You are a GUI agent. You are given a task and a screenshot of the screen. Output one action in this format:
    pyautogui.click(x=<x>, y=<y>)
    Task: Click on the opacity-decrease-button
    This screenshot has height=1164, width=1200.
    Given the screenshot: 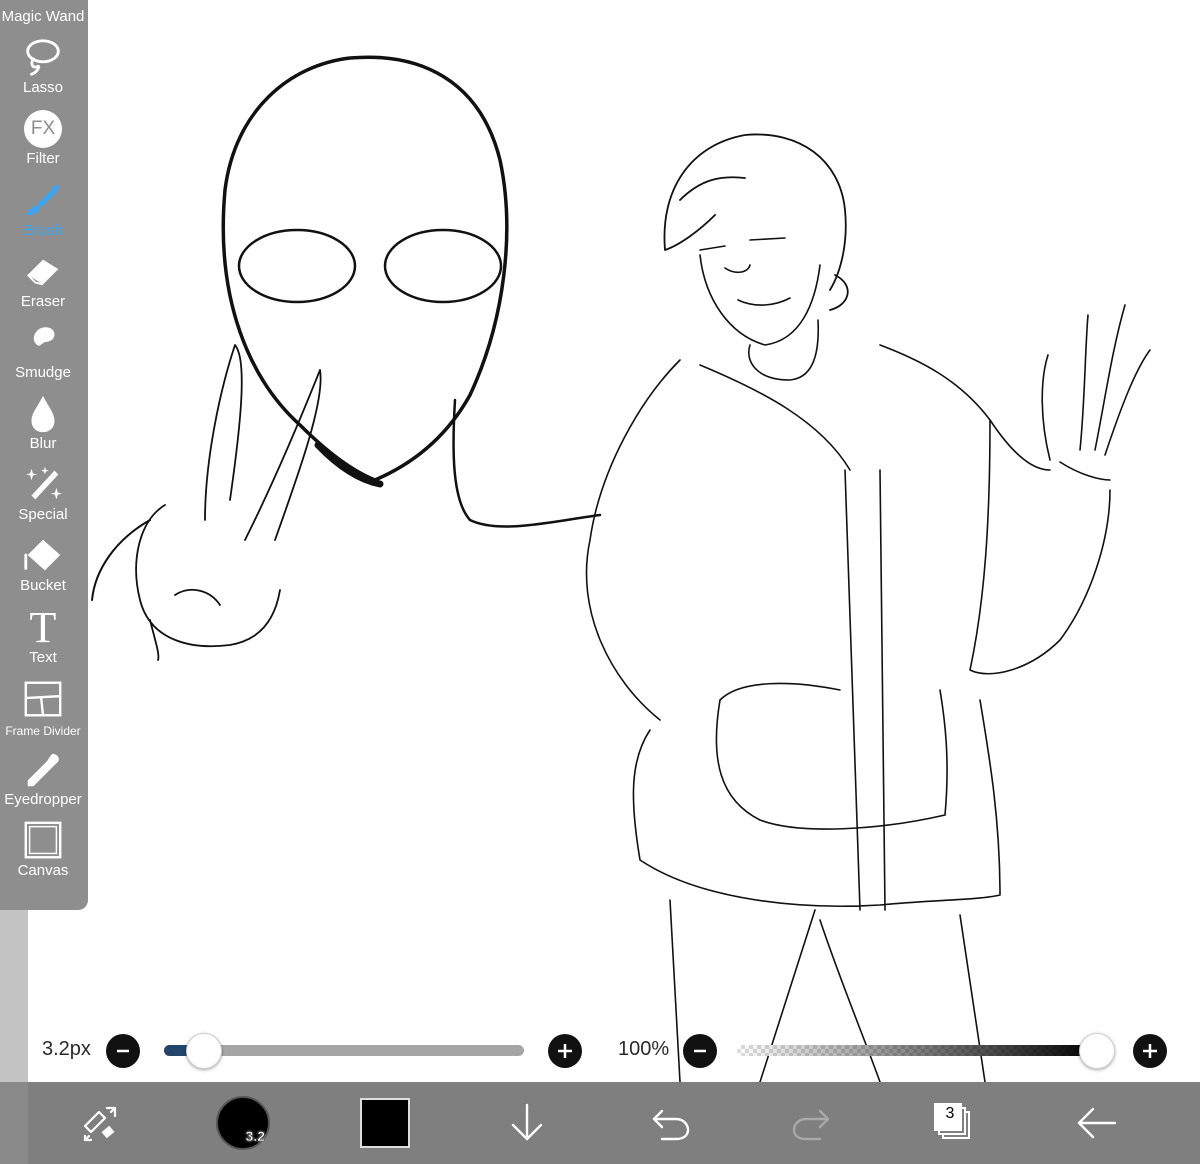 What is the action you would take?
    pyautogui.click(x=700, y=1051)
    